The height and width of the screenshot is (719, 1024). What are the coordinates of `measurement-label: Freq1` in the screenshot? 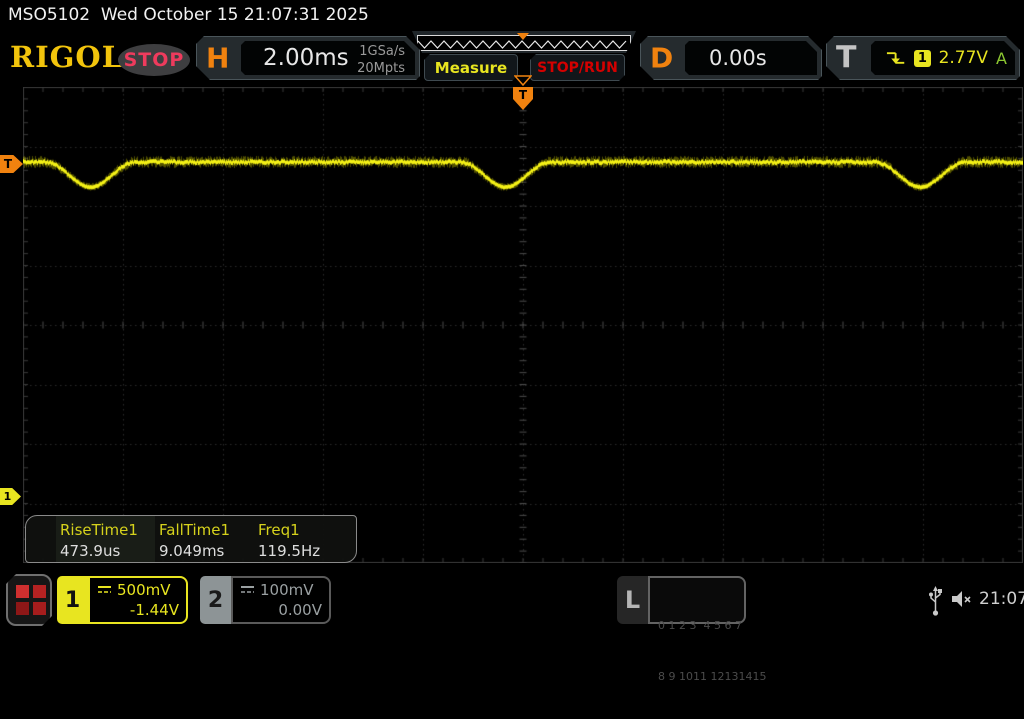 It's located at (279, 530).